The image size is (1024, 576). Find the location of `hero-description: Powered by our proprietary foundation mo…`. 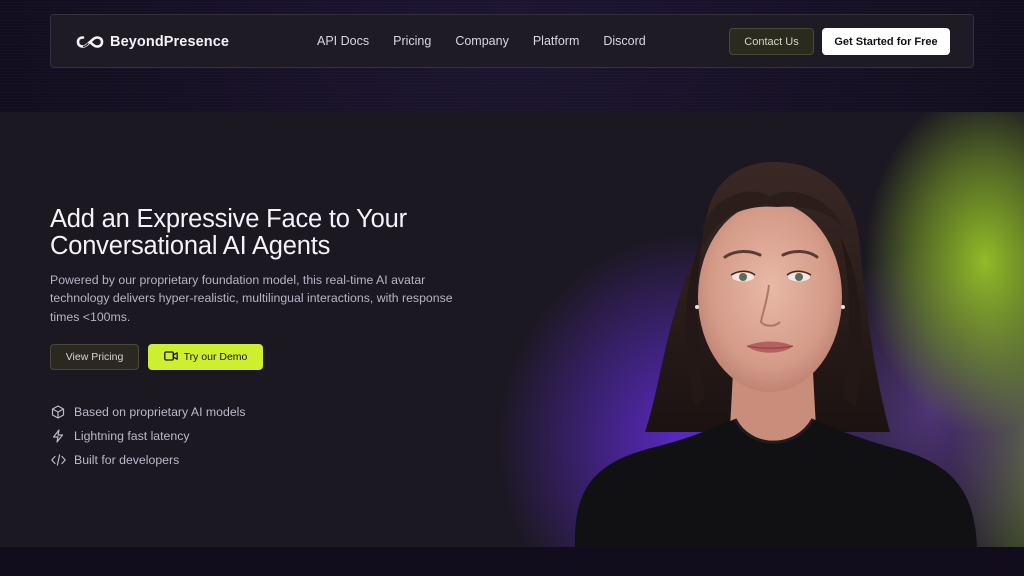

hero-description: Powered by our proprietary foundation mo… is located at coordinates (251, 298).